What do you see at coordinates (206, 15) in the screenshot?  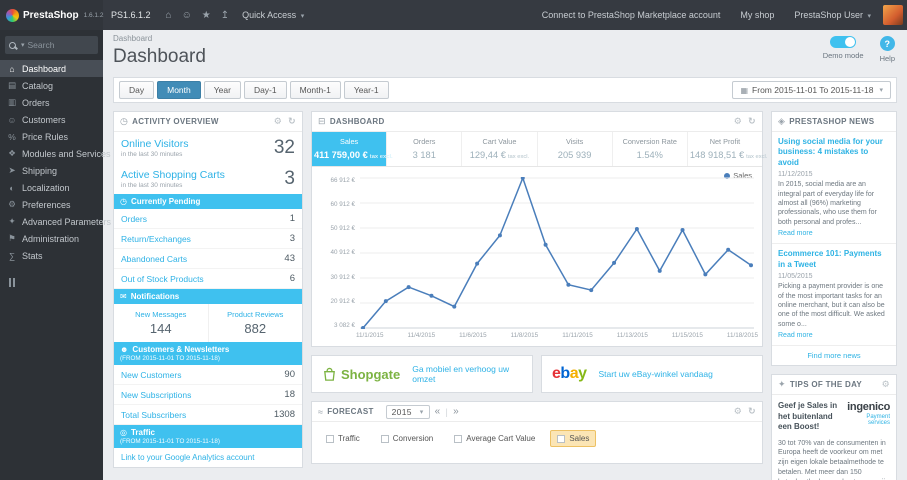 I see `star-icon: ★` at bounding box center [206, 15].